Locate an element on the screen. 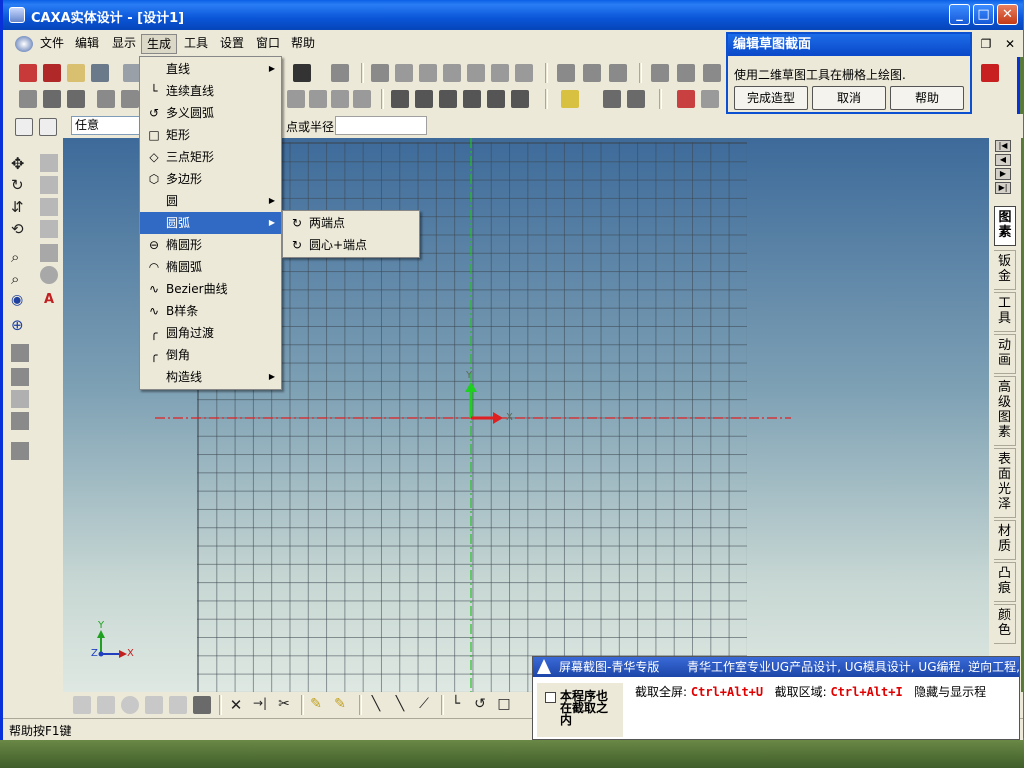 This screenshot has width=1024, height=768. look-at-icon: ◉ is located at coordinates (20, 301).